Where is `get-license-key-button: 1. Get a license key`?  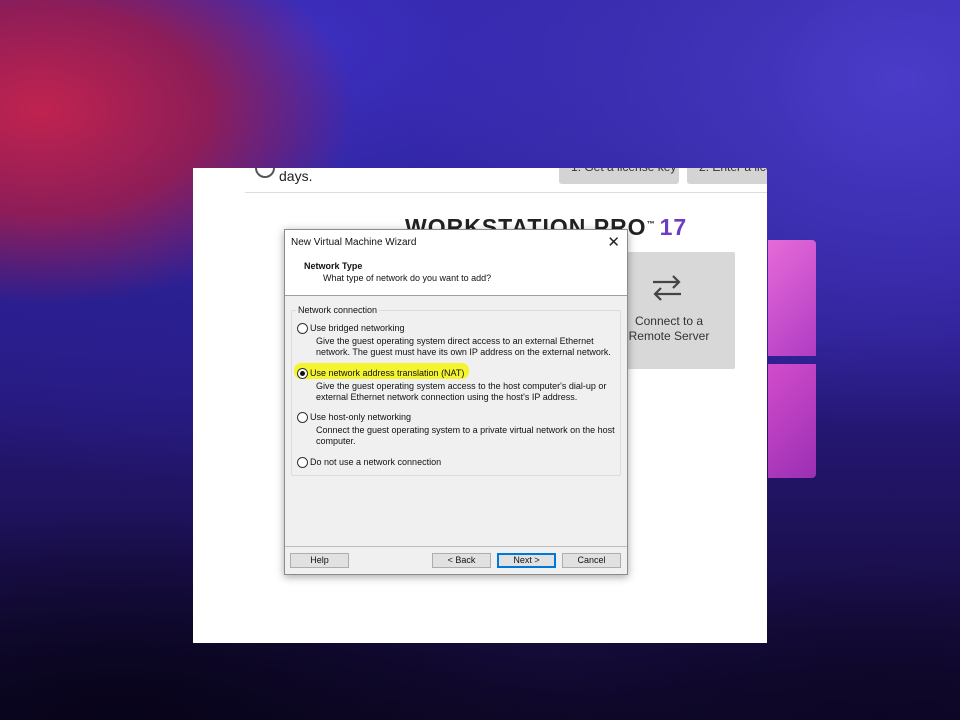
get-license-key-button: 1. Get a license key is located at coordinates (619, 176).